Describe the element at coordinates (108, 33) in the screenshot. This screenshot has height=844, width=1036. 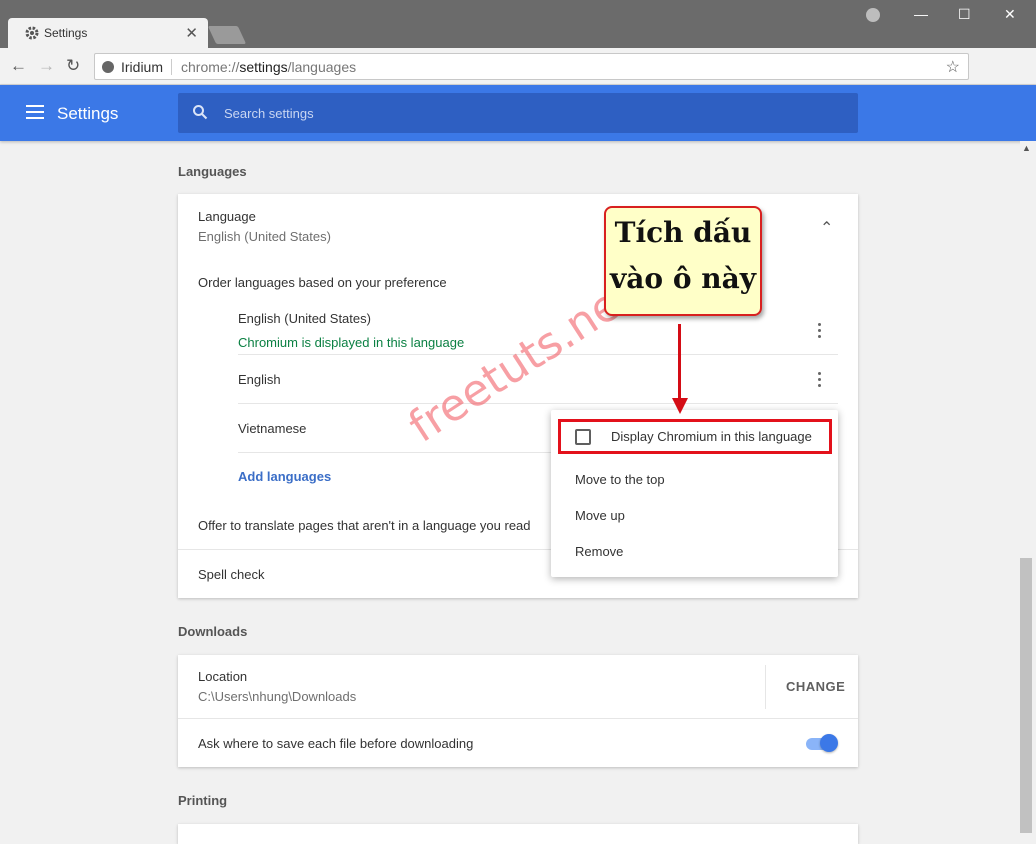
I see `tab-settings: Settings ✕` at that location.